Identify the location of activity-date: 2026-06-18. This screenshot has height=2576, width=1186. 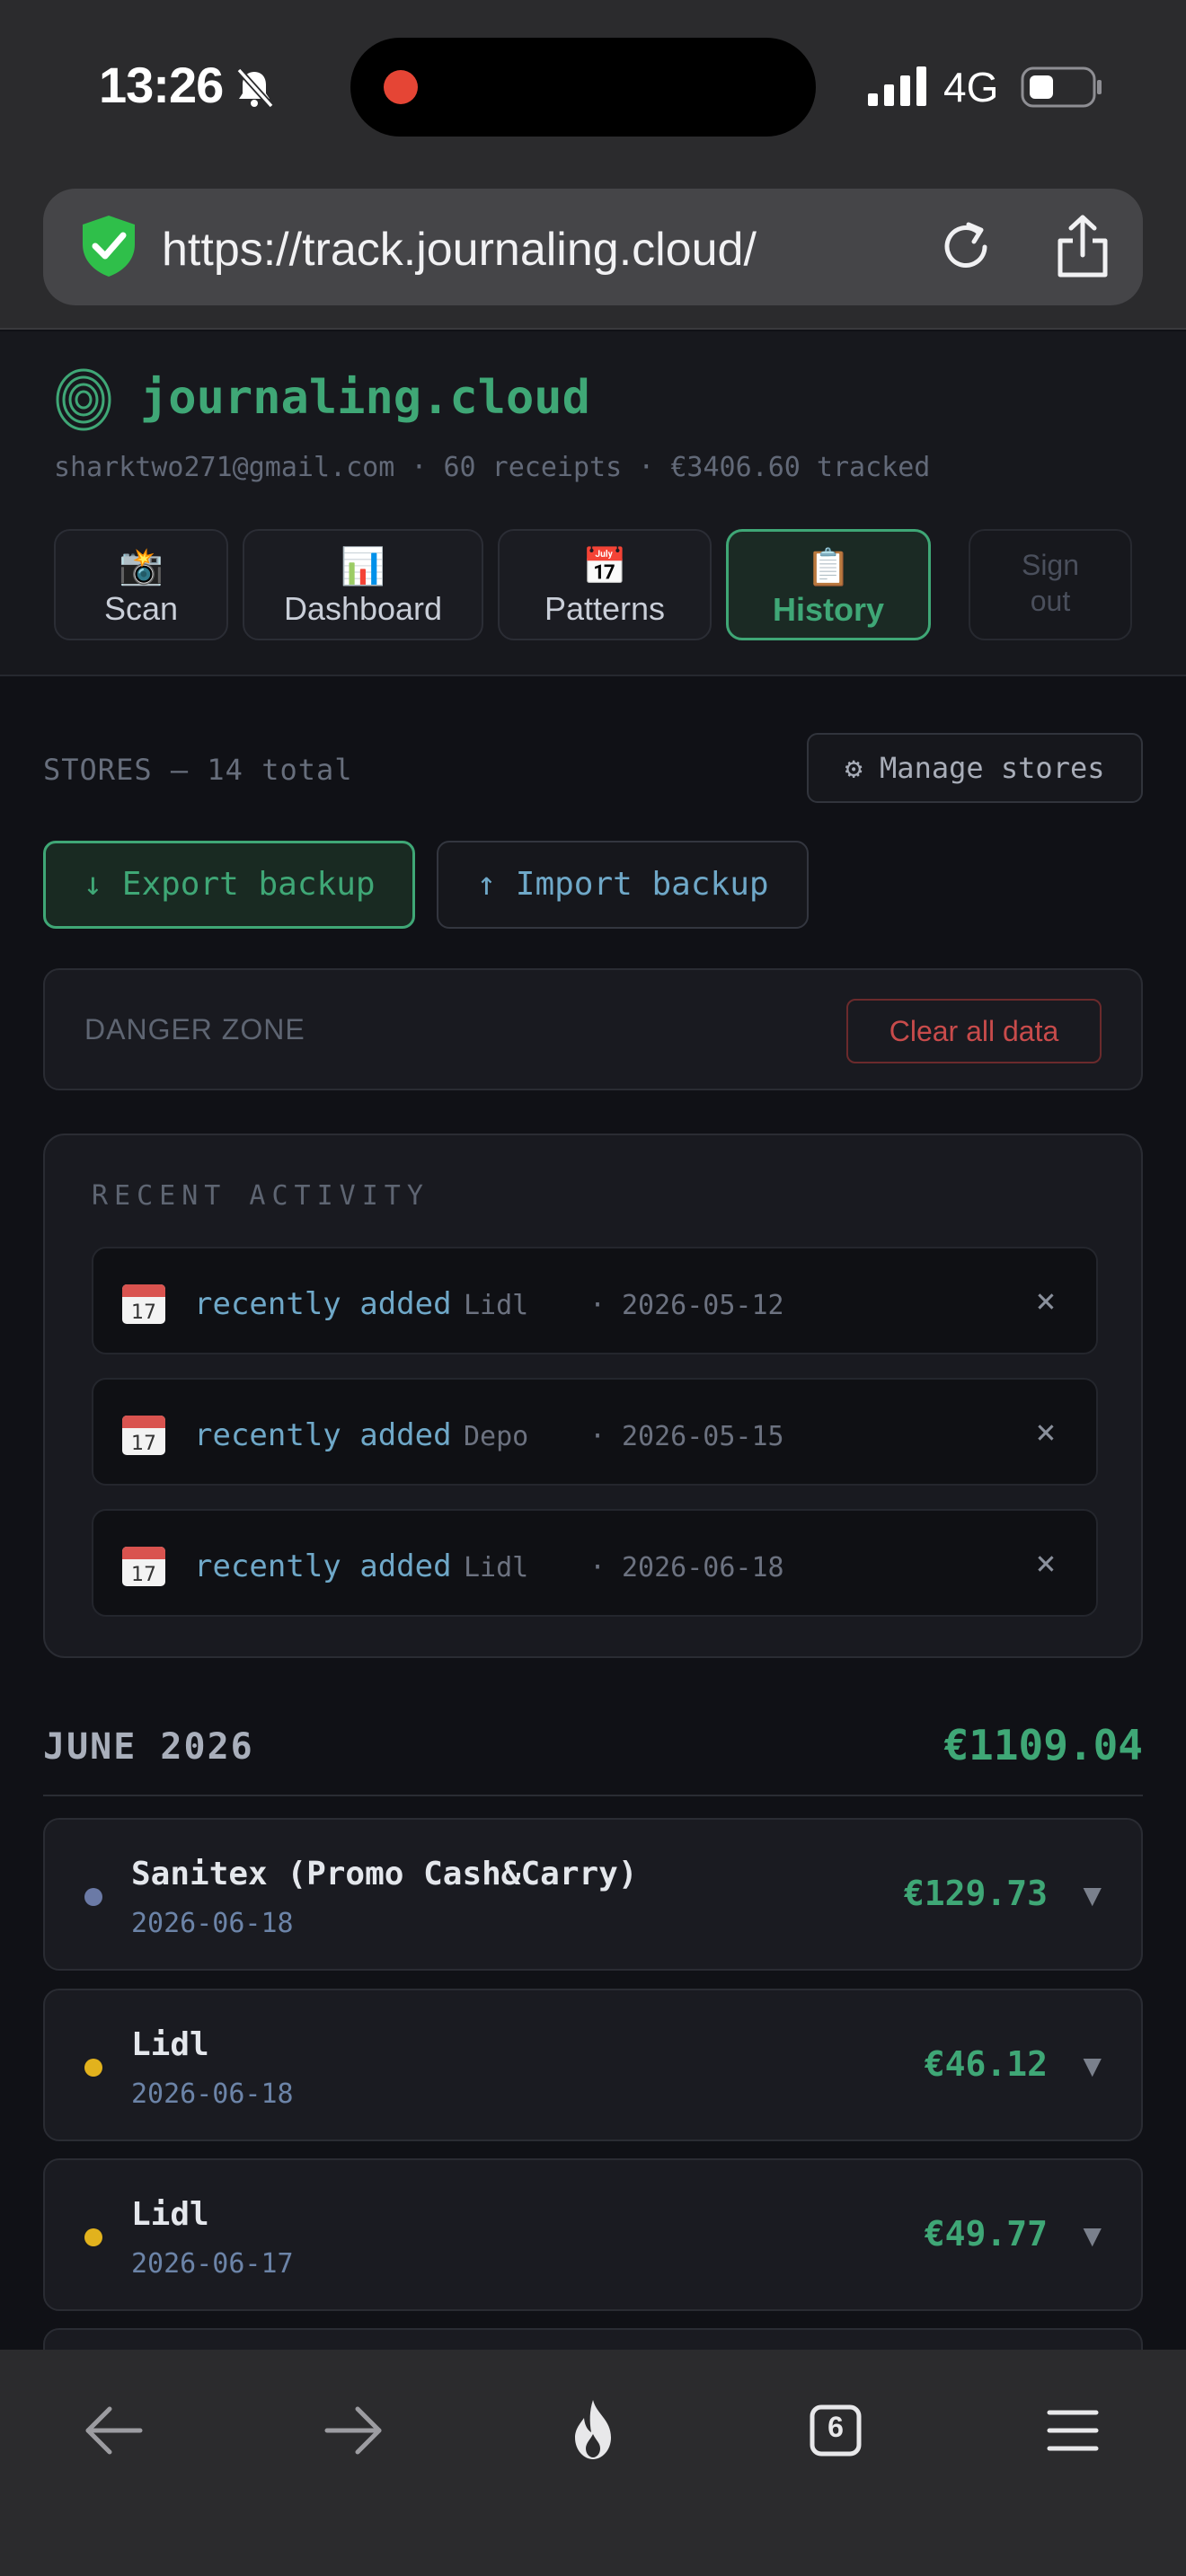
(703, 1568).